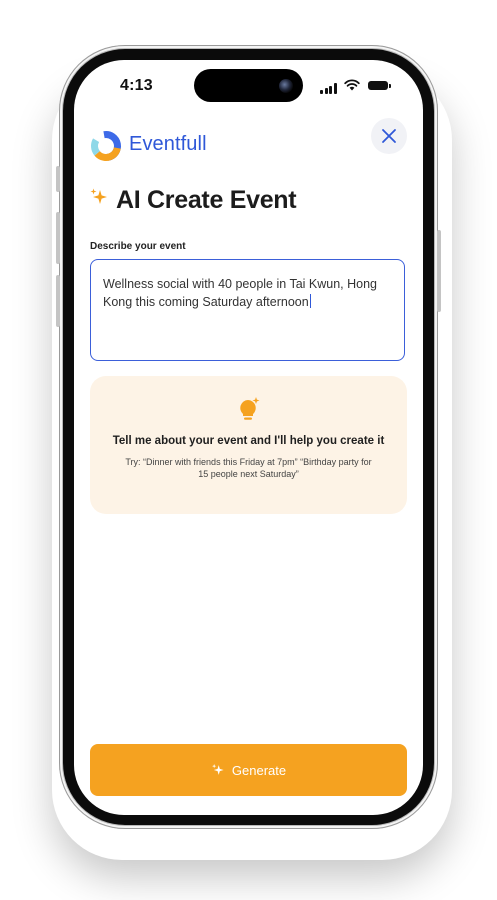 The height and width of the screenshot is (900, 497). What do you see at coordinates (58, 238) in the screenshot?
I see `volume-up-button` at bounding box center [58, 238].